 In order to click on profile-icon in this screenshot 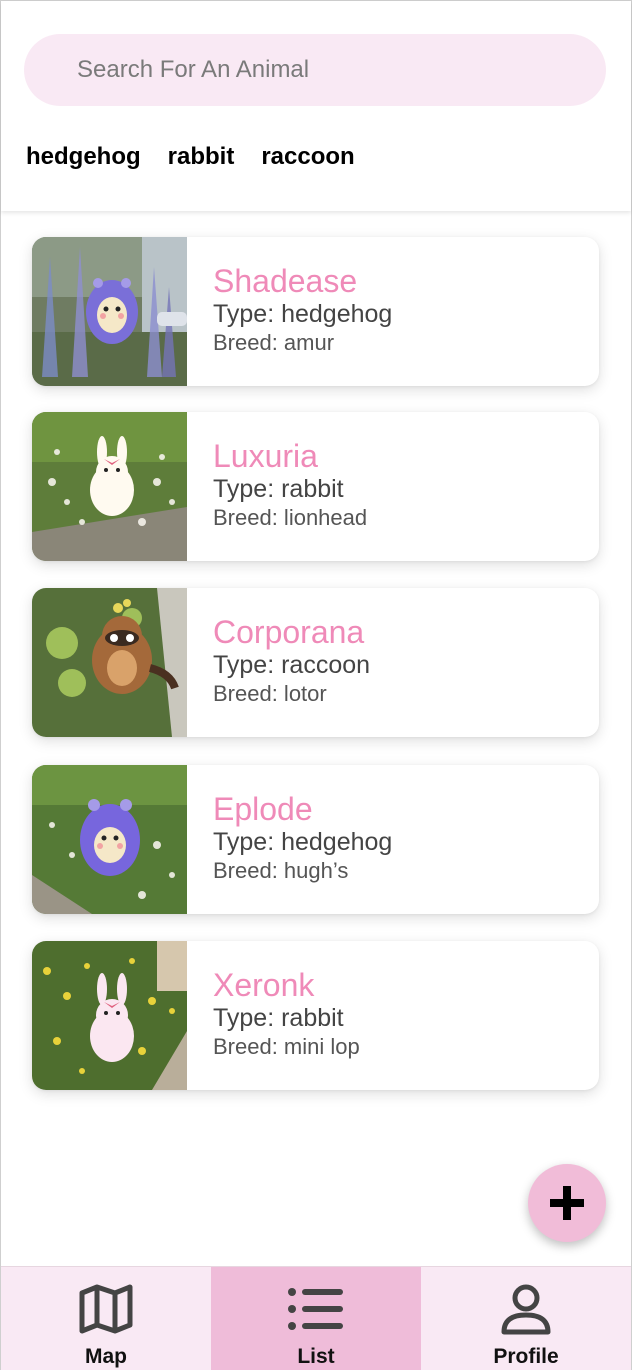, I will do `click(526, 1309)`.